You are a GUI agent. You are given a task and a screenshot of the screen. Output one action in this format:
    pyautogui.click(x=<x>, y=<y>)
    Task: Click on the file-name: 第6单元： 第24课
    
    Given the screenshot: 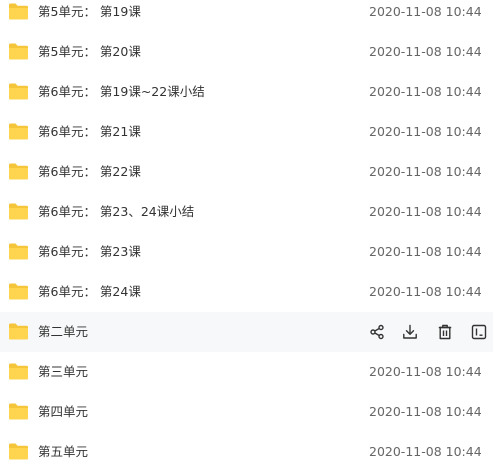 What is the action you would take?
    pyautogui.click(x=89, y=292)
    